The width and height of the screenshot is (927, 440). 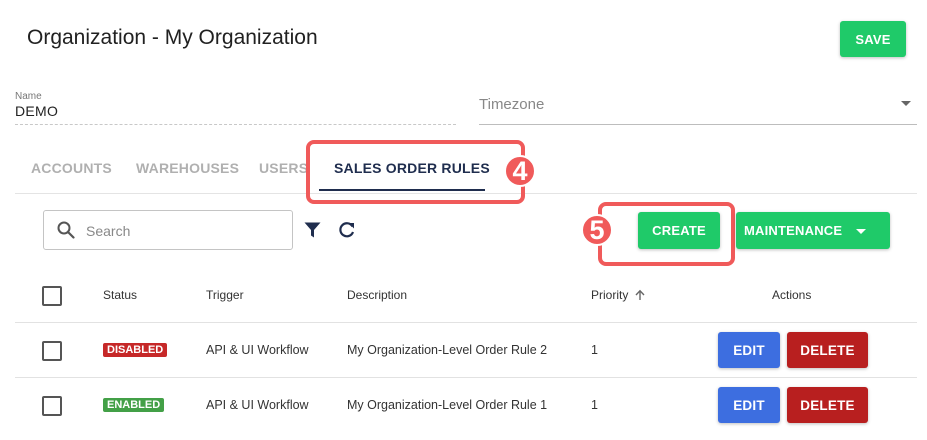 I want to click on column-header-trigger: Trigger, so click(x=225, y=295).